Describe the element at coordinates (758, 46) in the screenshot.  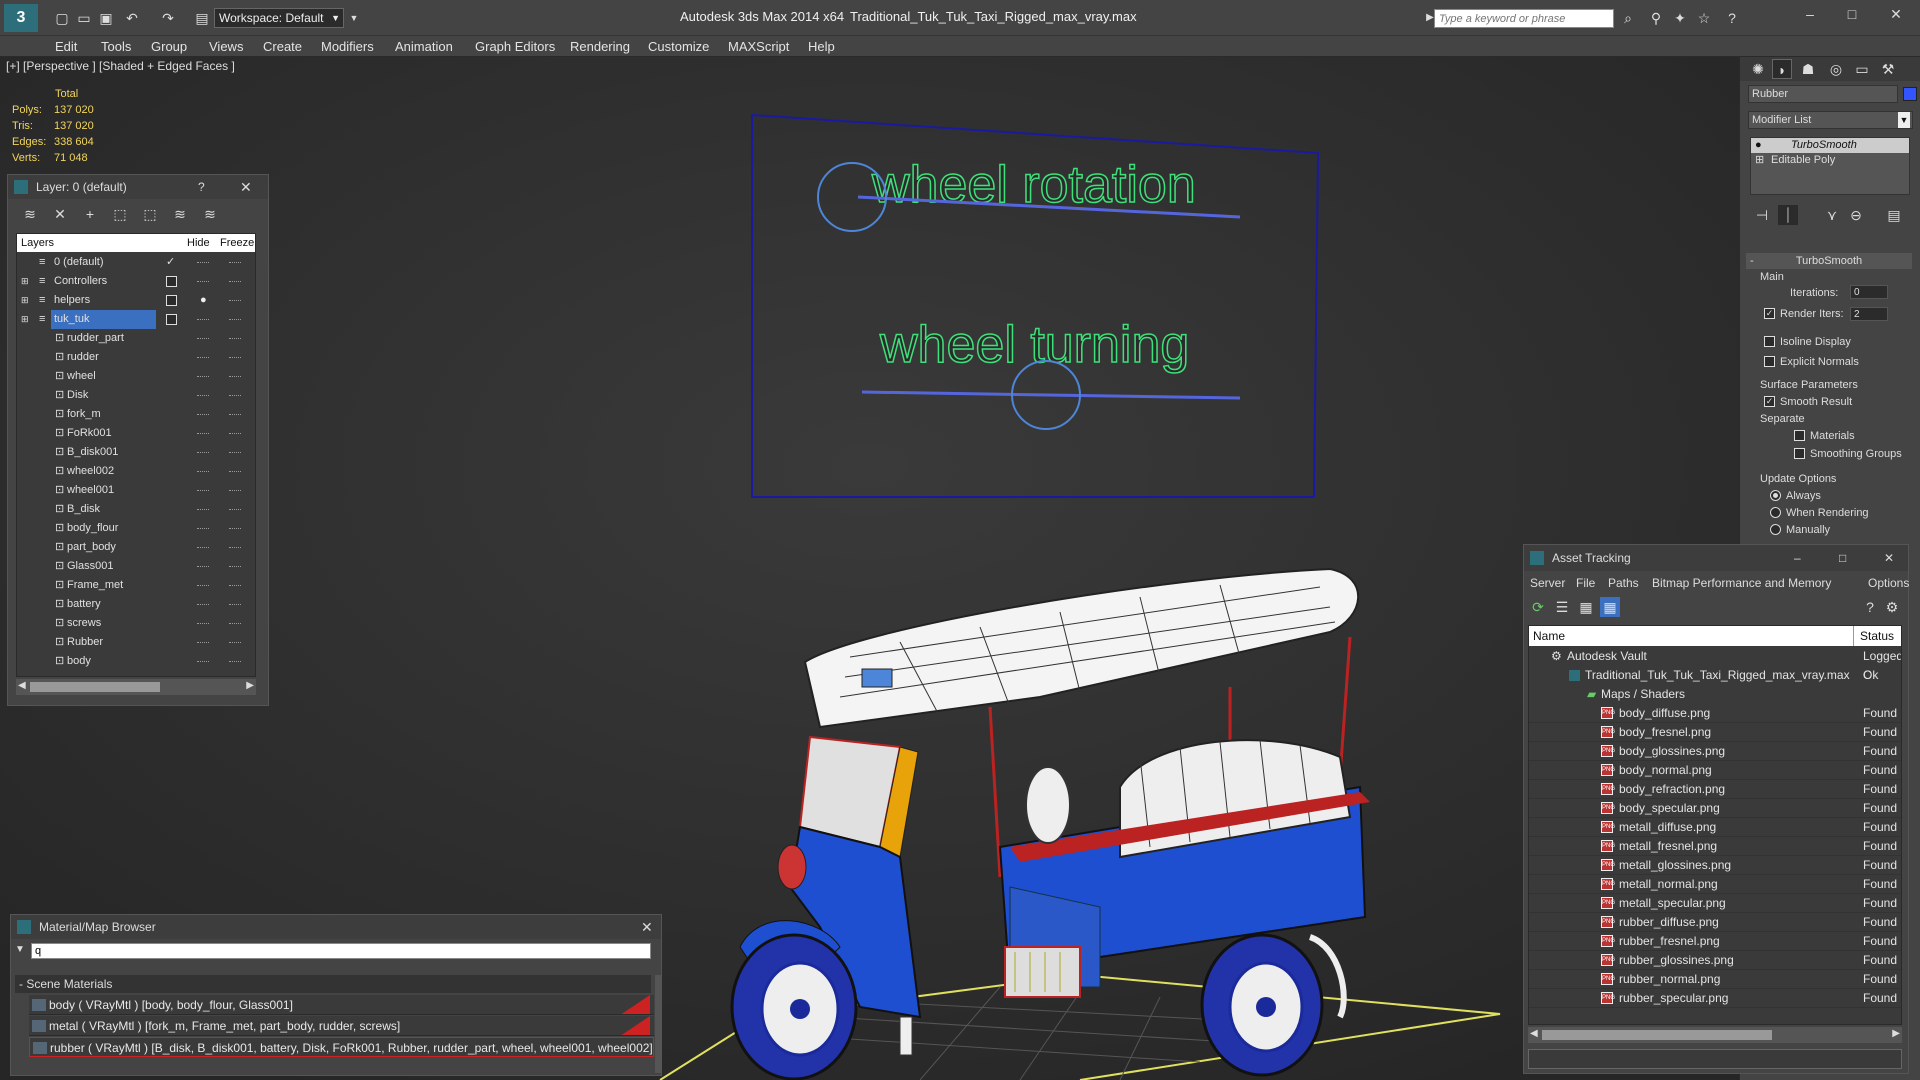
I see `menu-maxscript: MAXScript` at that location.